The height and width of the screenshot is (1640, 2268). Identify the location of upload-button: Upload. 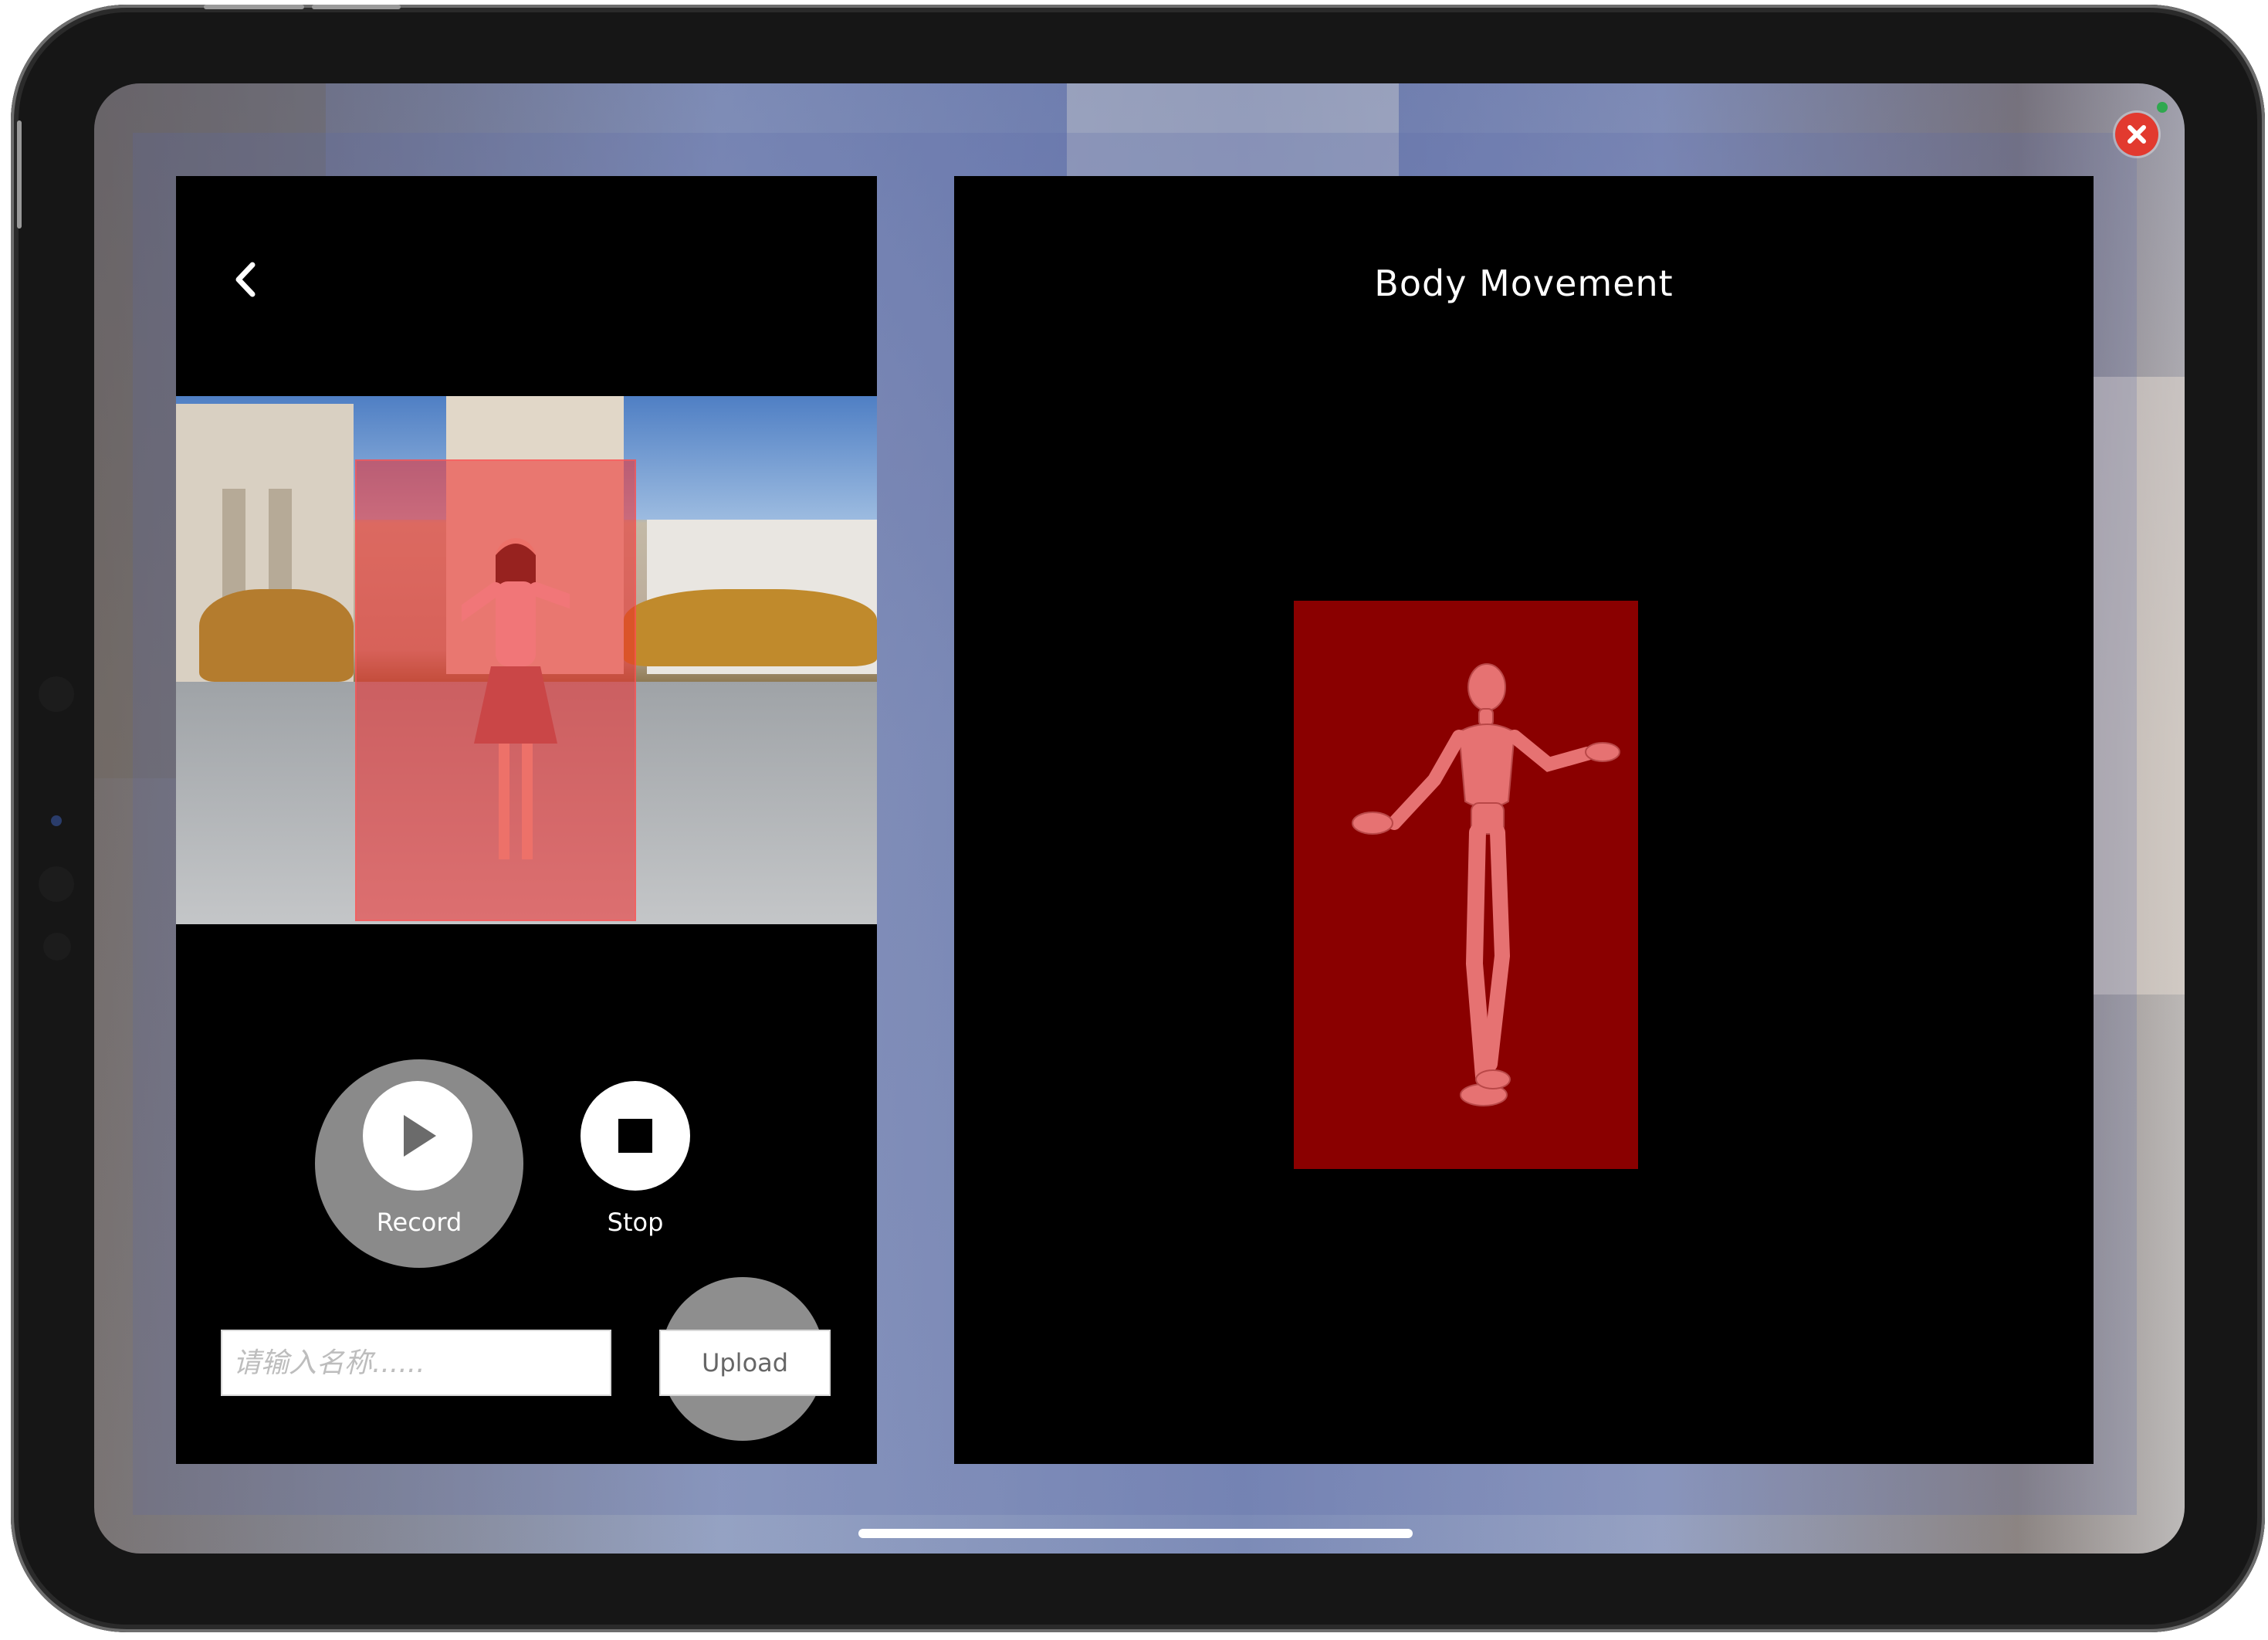
(745, 1363).